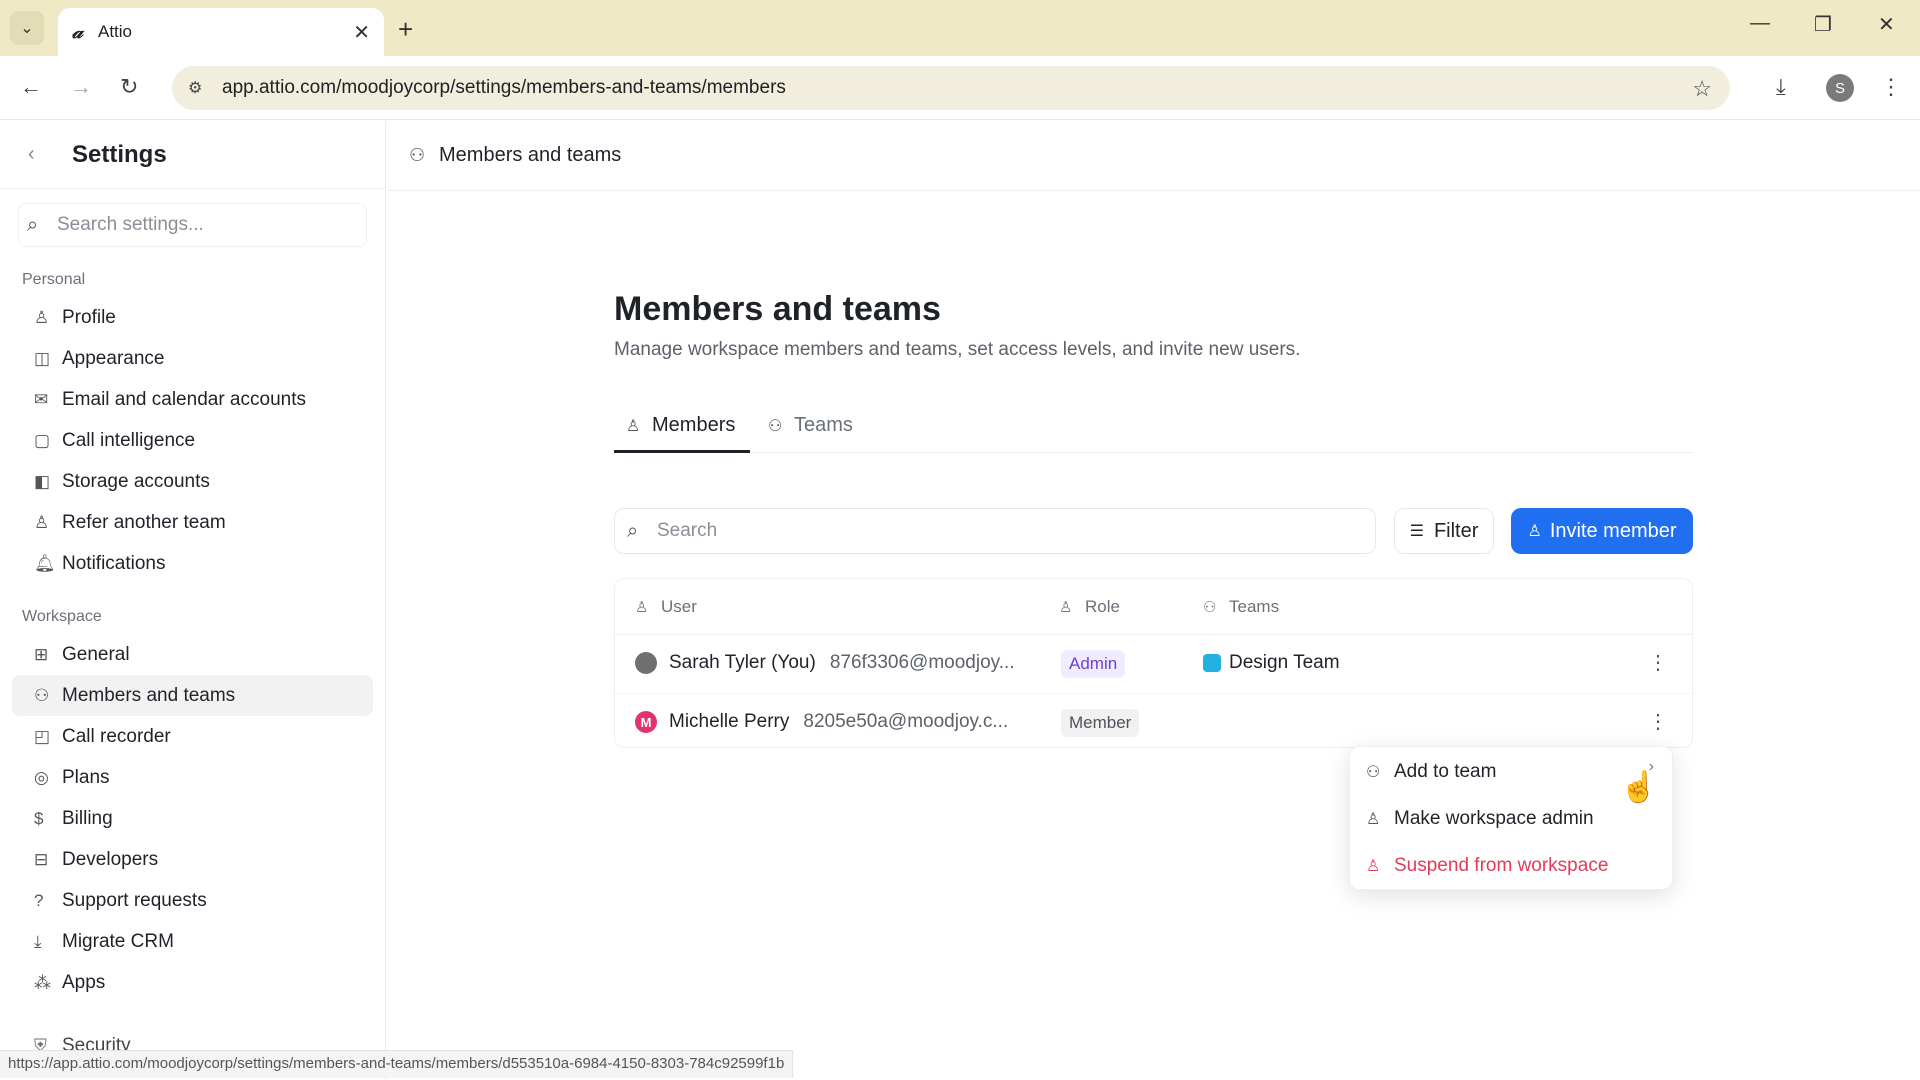 The width and height of the screenshot is (1920, 1080). I want to click on tab-title: Attio, so click(115, 31).